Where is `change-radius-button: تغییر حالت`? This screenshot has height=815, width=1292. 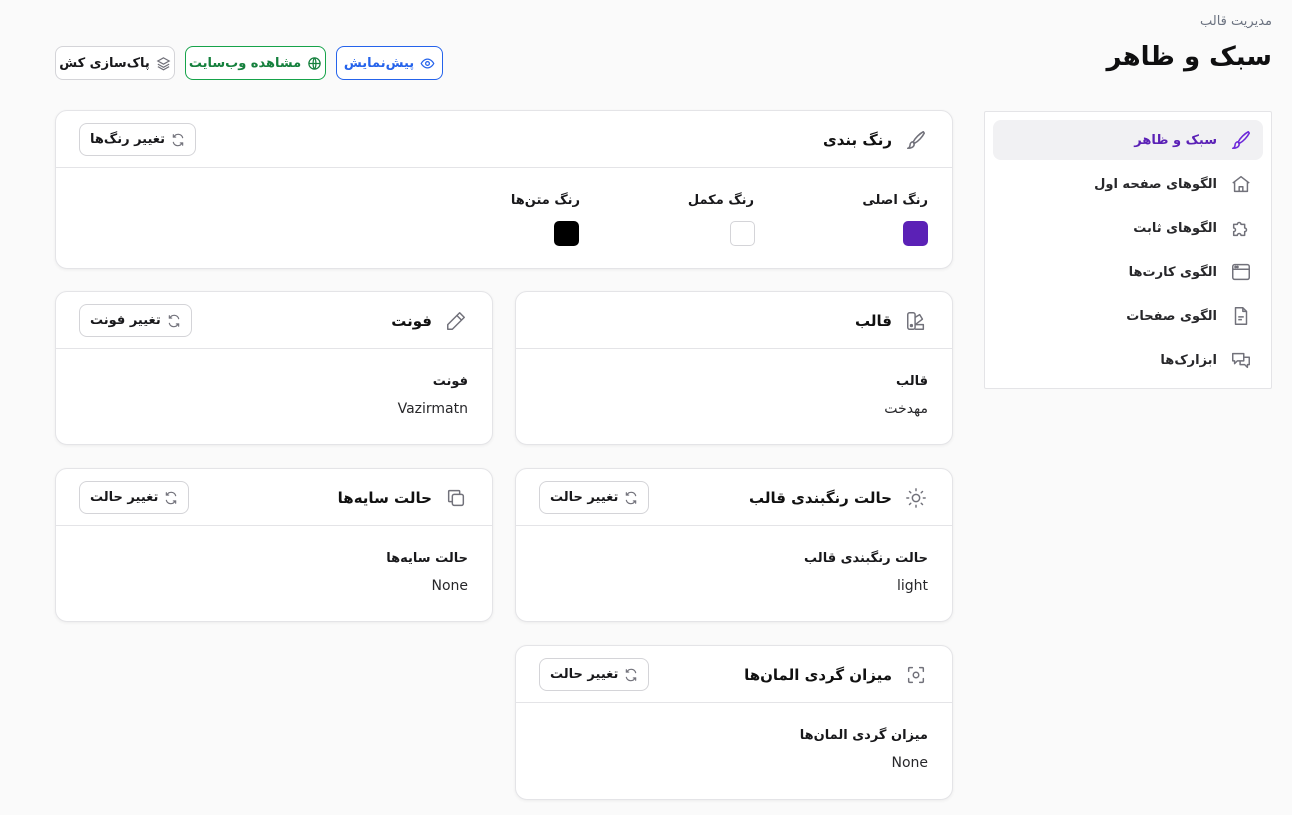 change-radius-button: تغییر حالت is located at coordinates (594, 674).